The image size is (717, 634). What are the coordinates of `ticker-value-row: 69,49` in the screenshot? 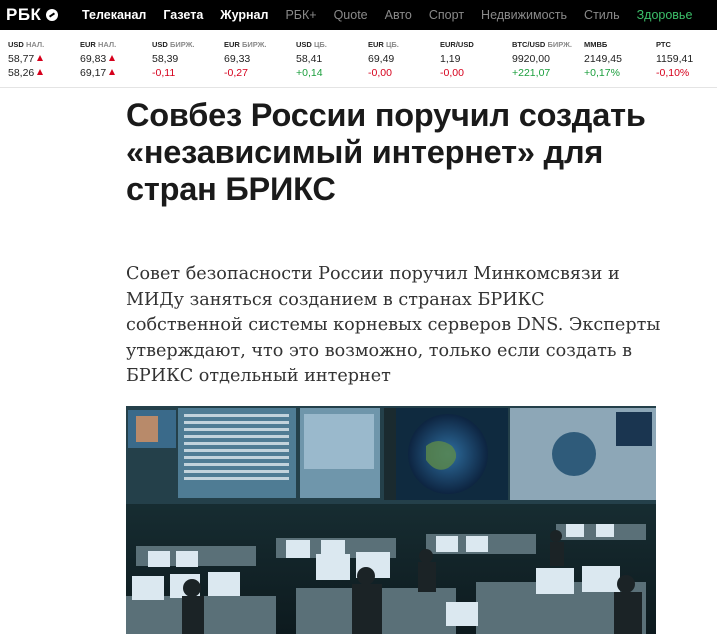 It's located at (383, 59).